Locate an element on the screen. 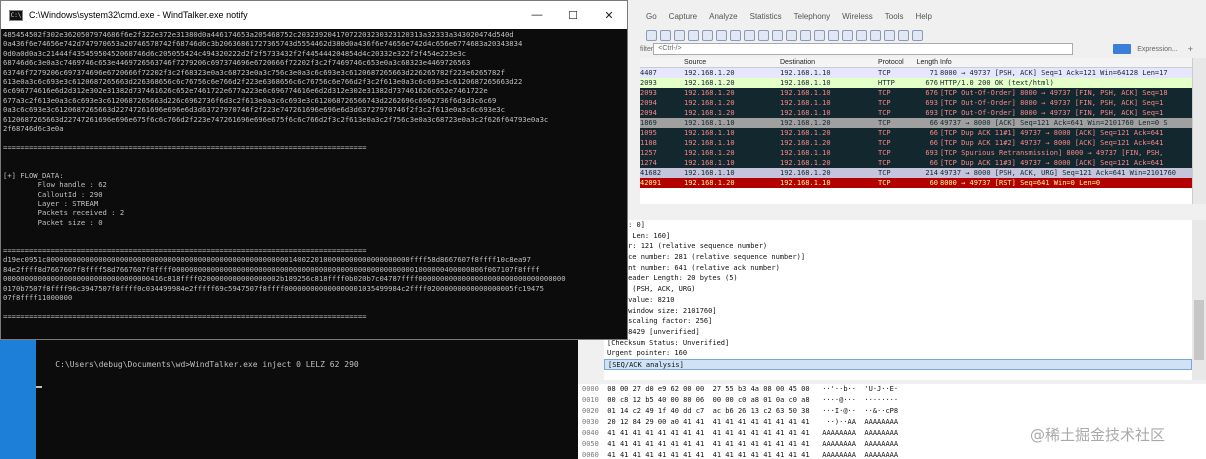  details-scrollbar-thumb is located at coordinates (1199, 330).